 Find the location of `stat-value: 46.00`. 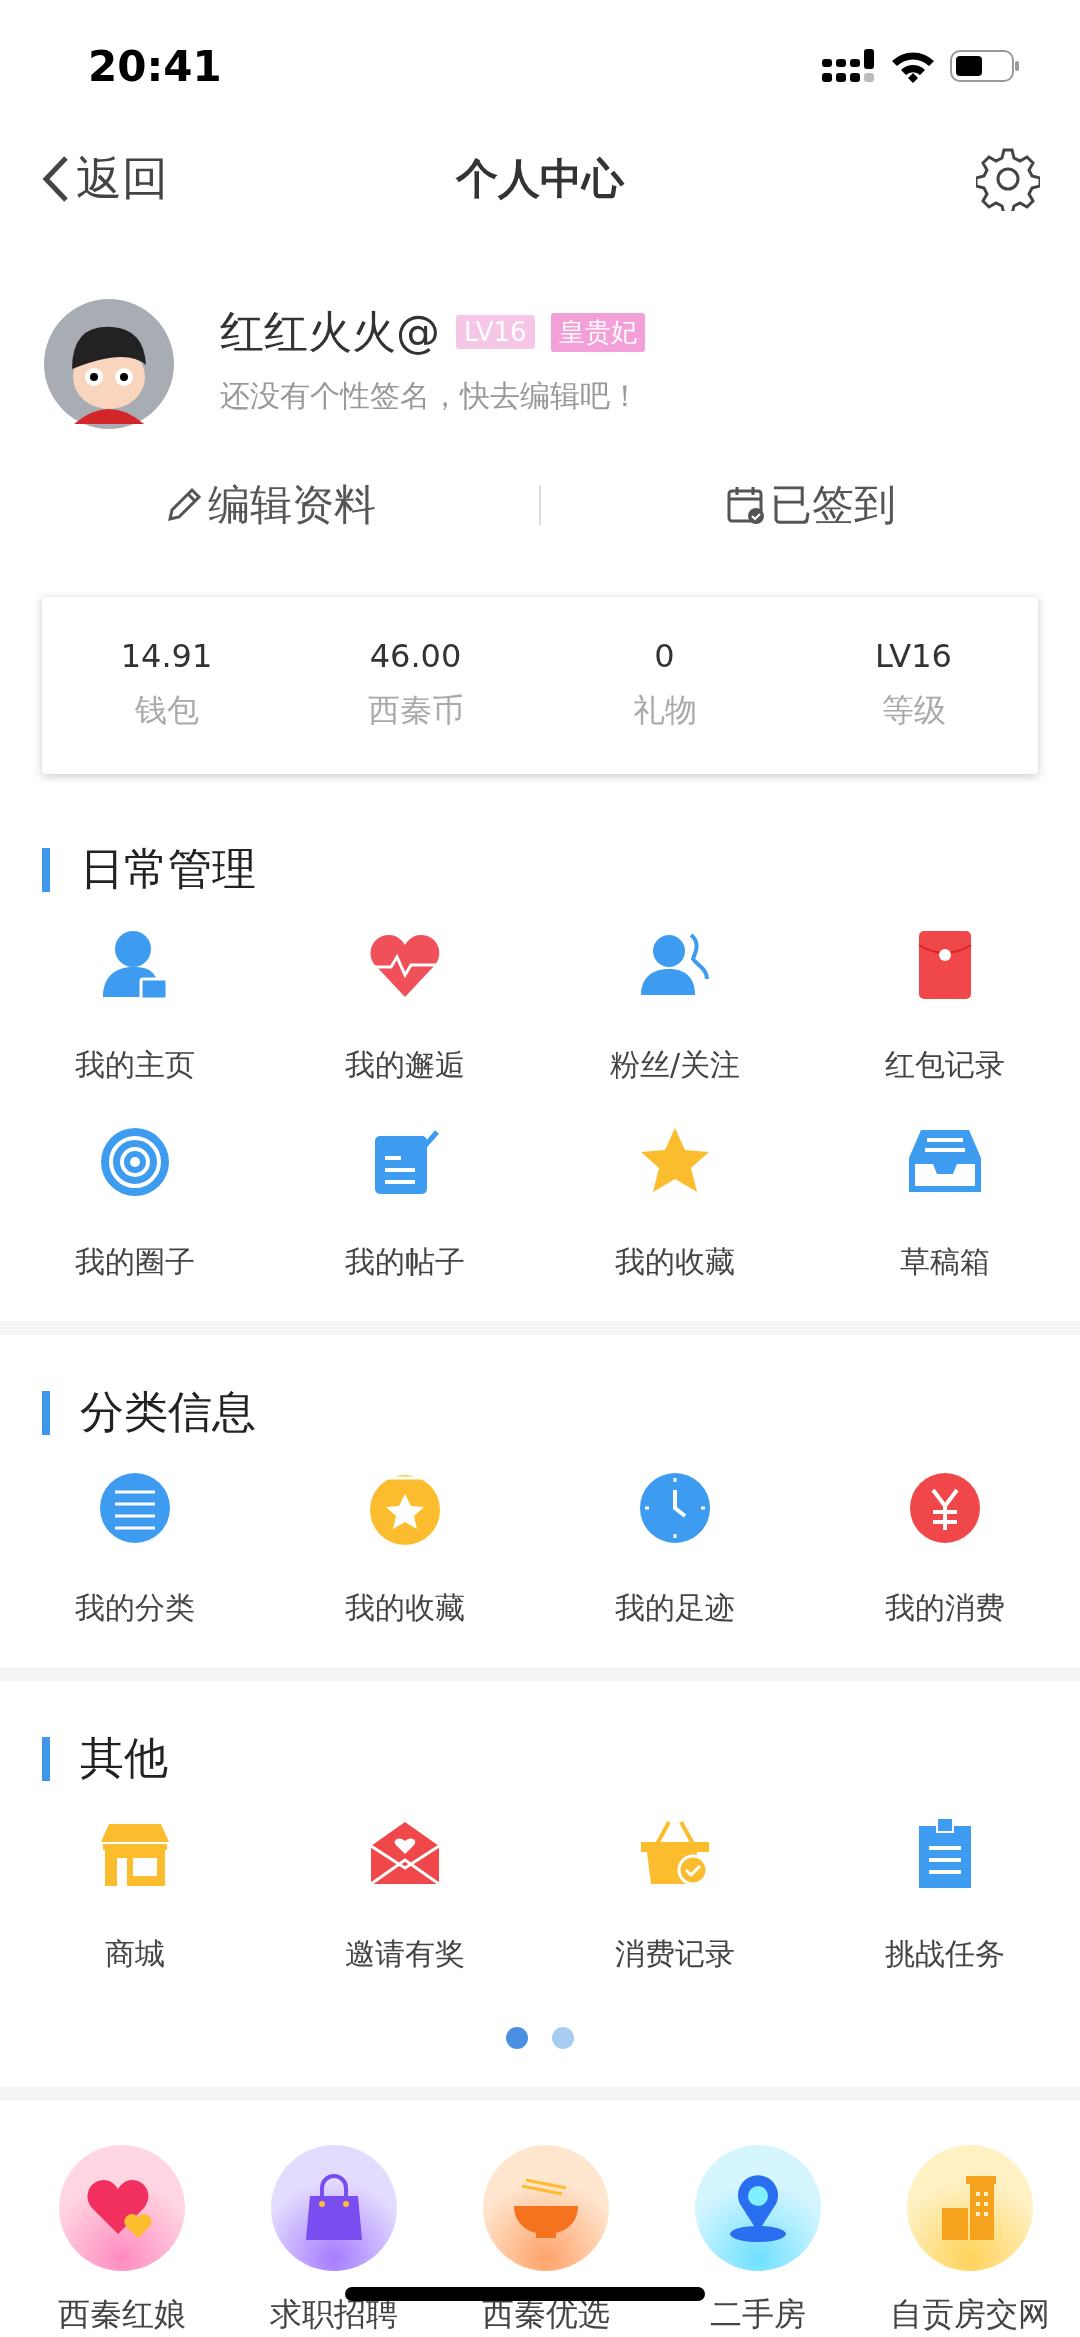

stat-value: 46.00 is located at coordinates (415, 656).